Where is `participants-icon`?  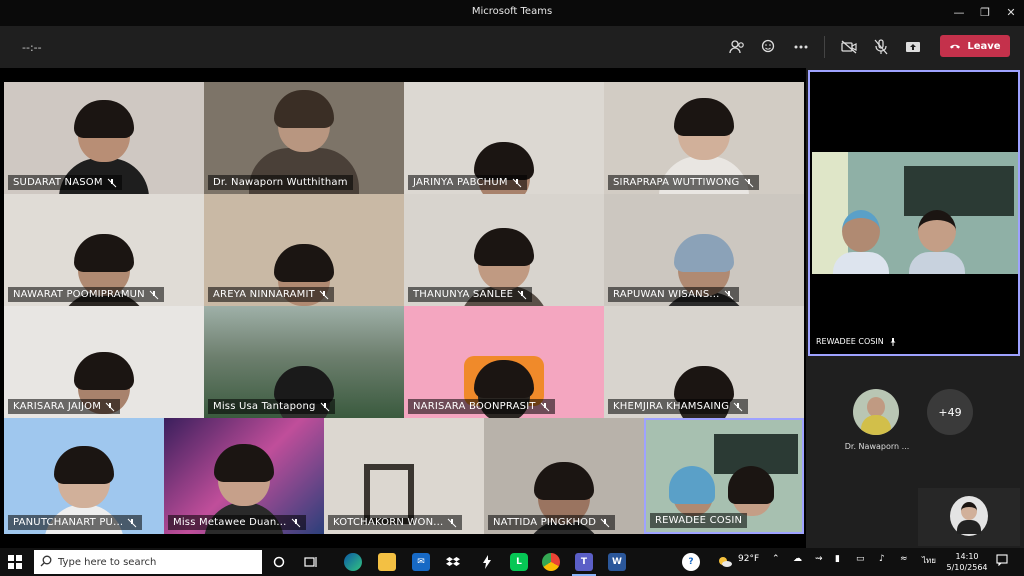 participants-icon is located at coordinates (737, 47).